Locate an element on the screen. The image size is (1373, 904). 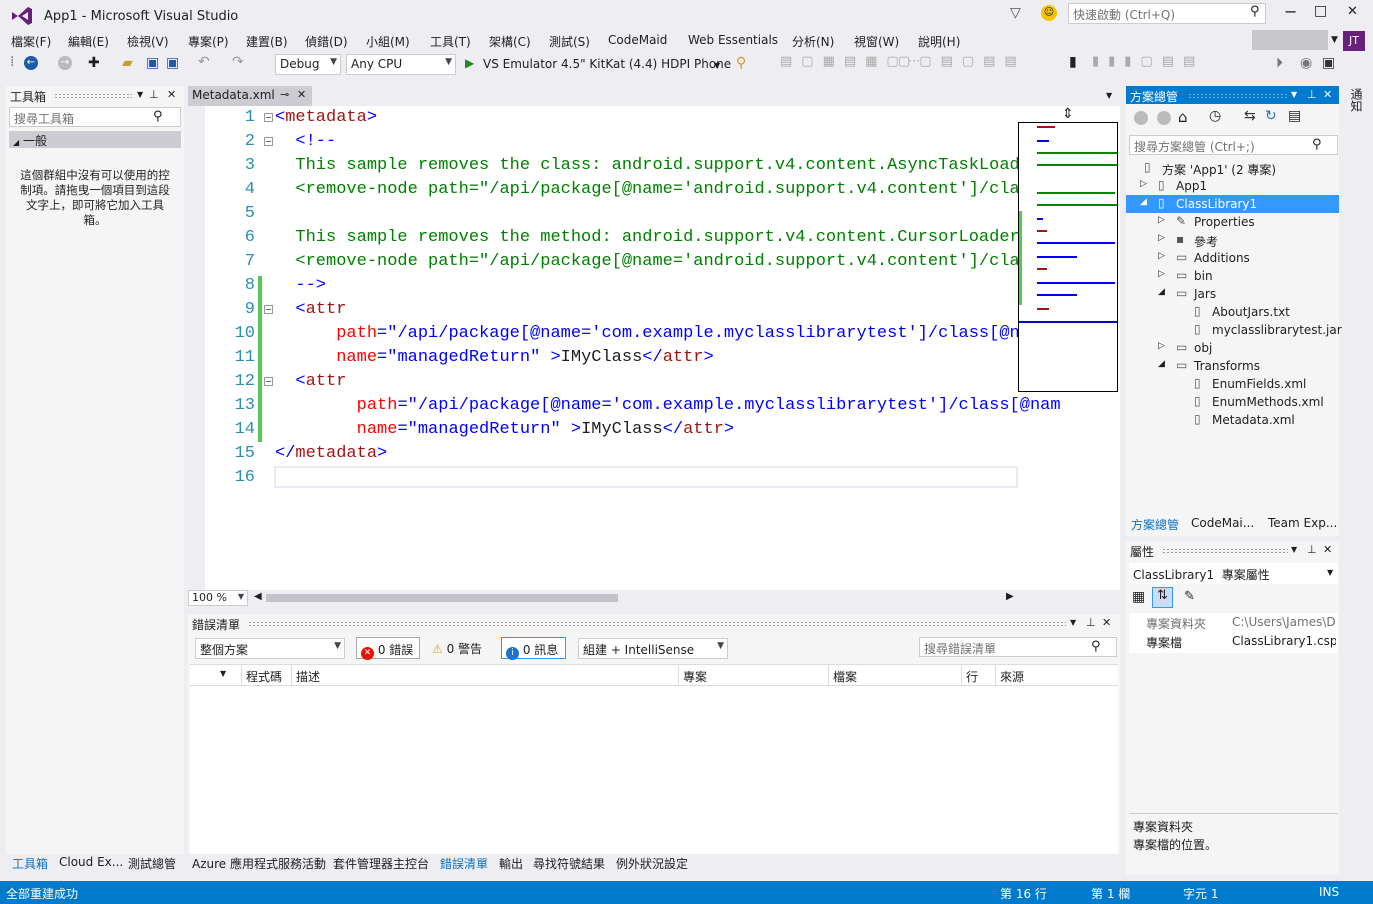
menu-item: 說明(H) is located at coordinates (939, 41).